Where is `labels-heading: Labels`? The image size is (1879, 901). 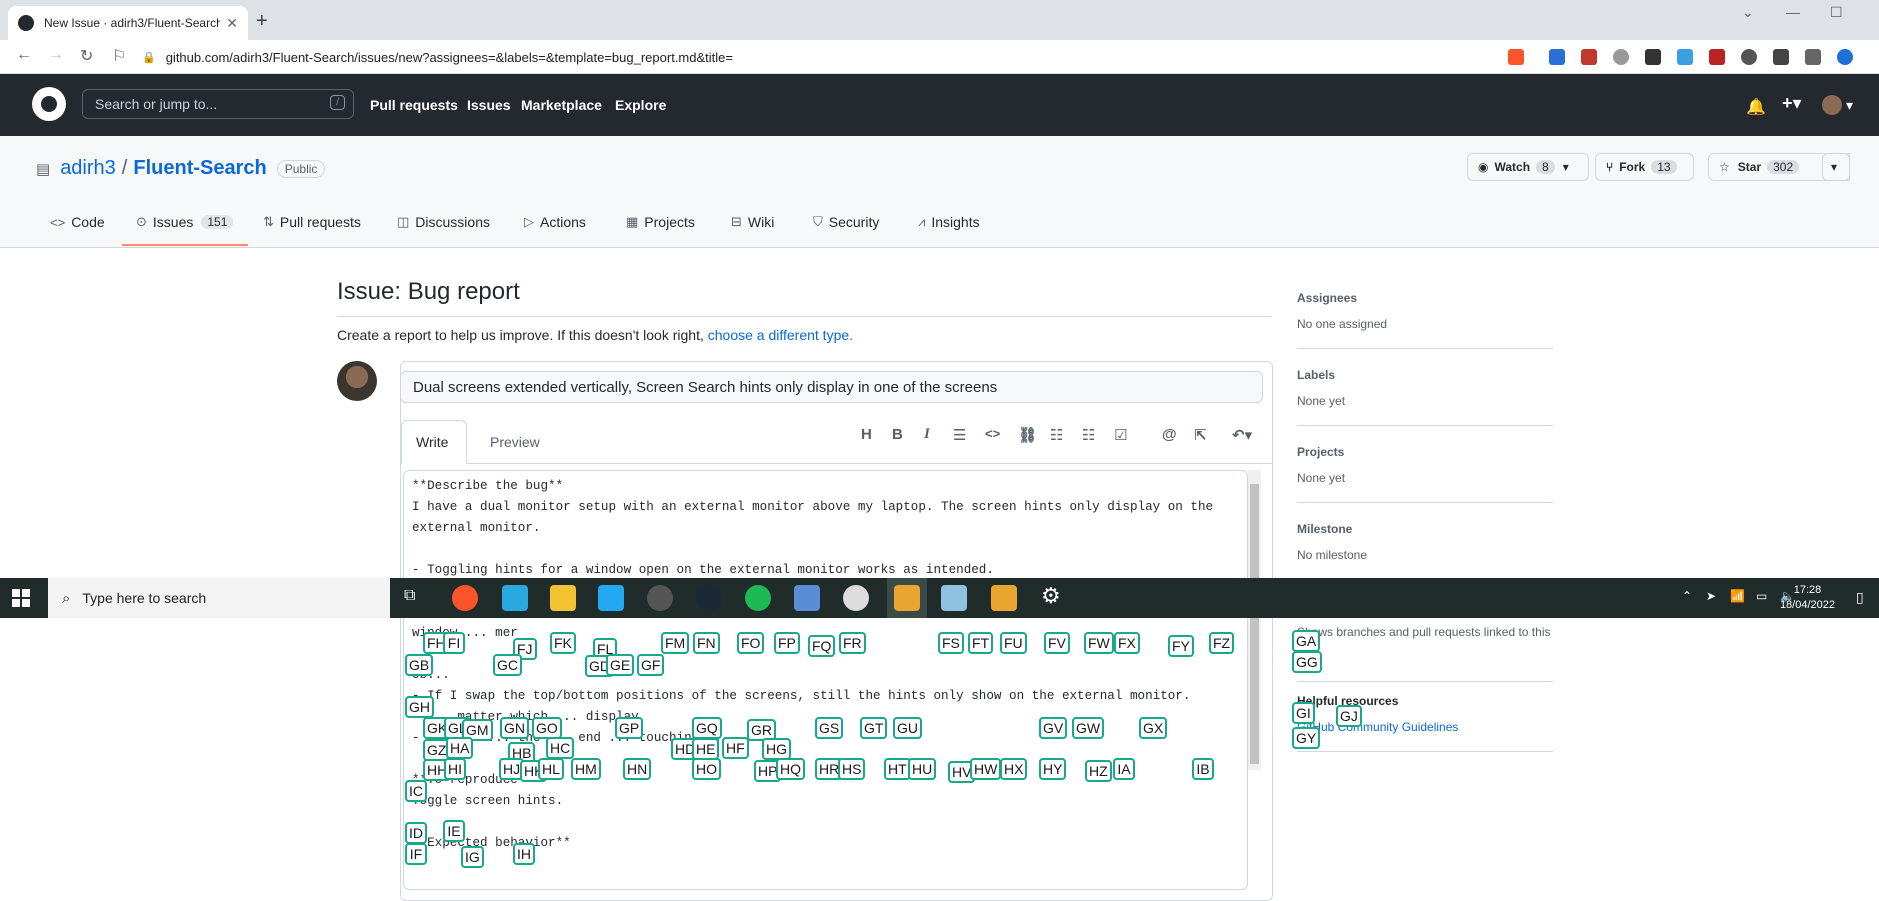
labels-heading: Labels is located at coordinates (1316, 375).